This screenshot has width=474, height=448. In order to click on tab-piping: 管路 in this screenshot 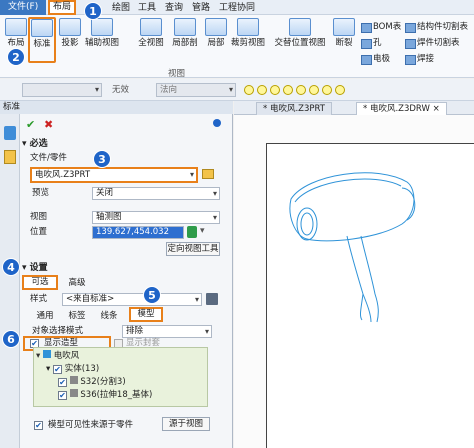, I will do `click(201, 8)`.